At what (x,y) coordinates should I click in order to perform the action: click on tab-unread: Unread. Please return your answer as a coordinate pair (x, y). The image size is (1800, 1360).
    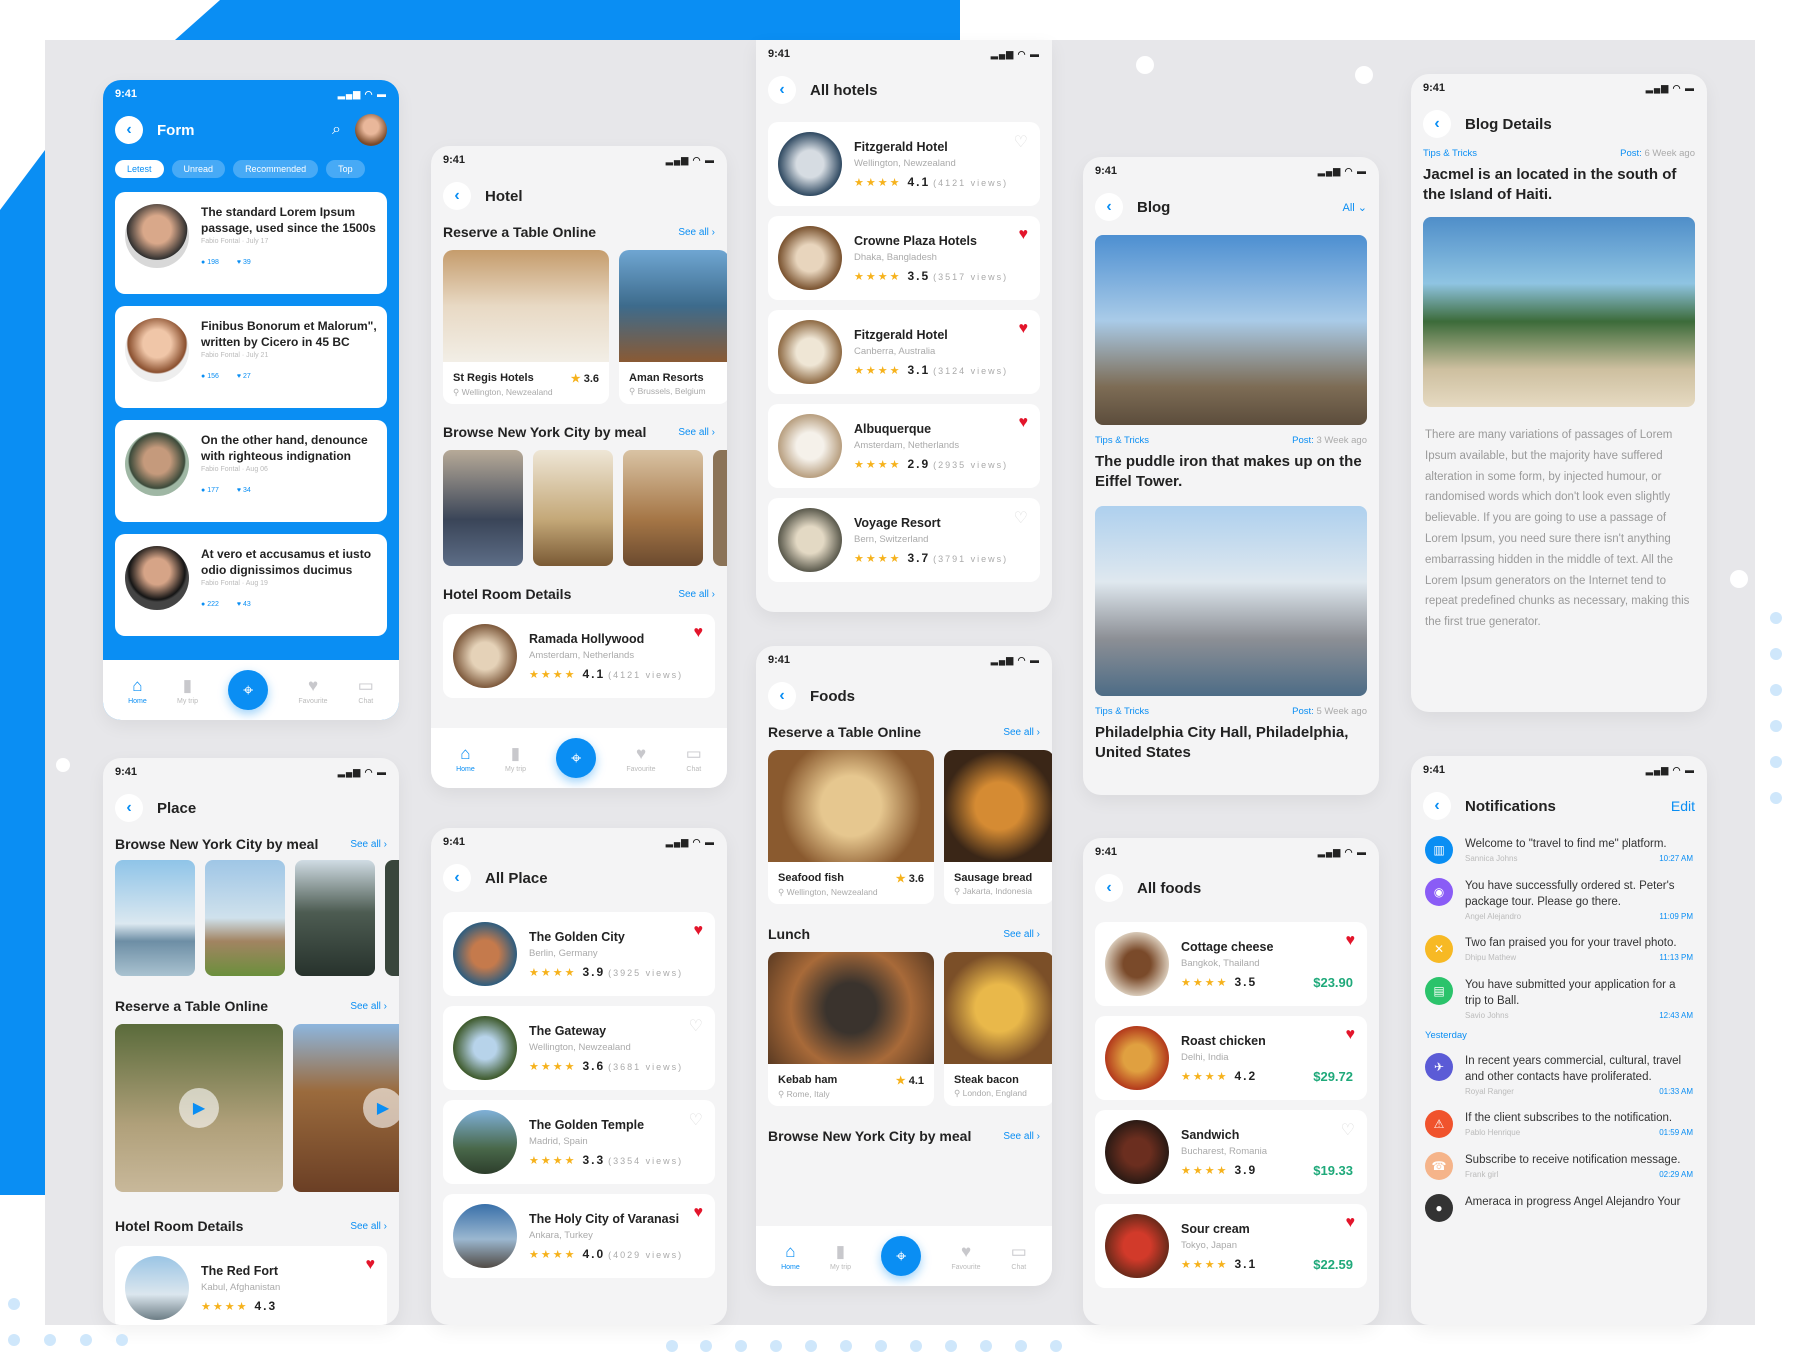
    Looking at the image, I should click on (198, 169).